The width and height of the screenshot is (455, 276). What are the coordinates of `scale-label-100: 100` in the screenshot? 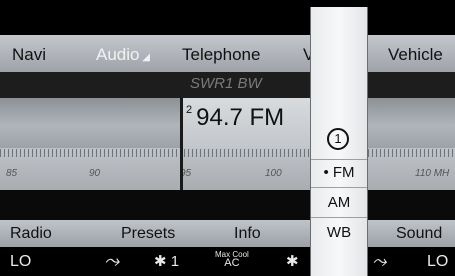 It's located at (273, 173).